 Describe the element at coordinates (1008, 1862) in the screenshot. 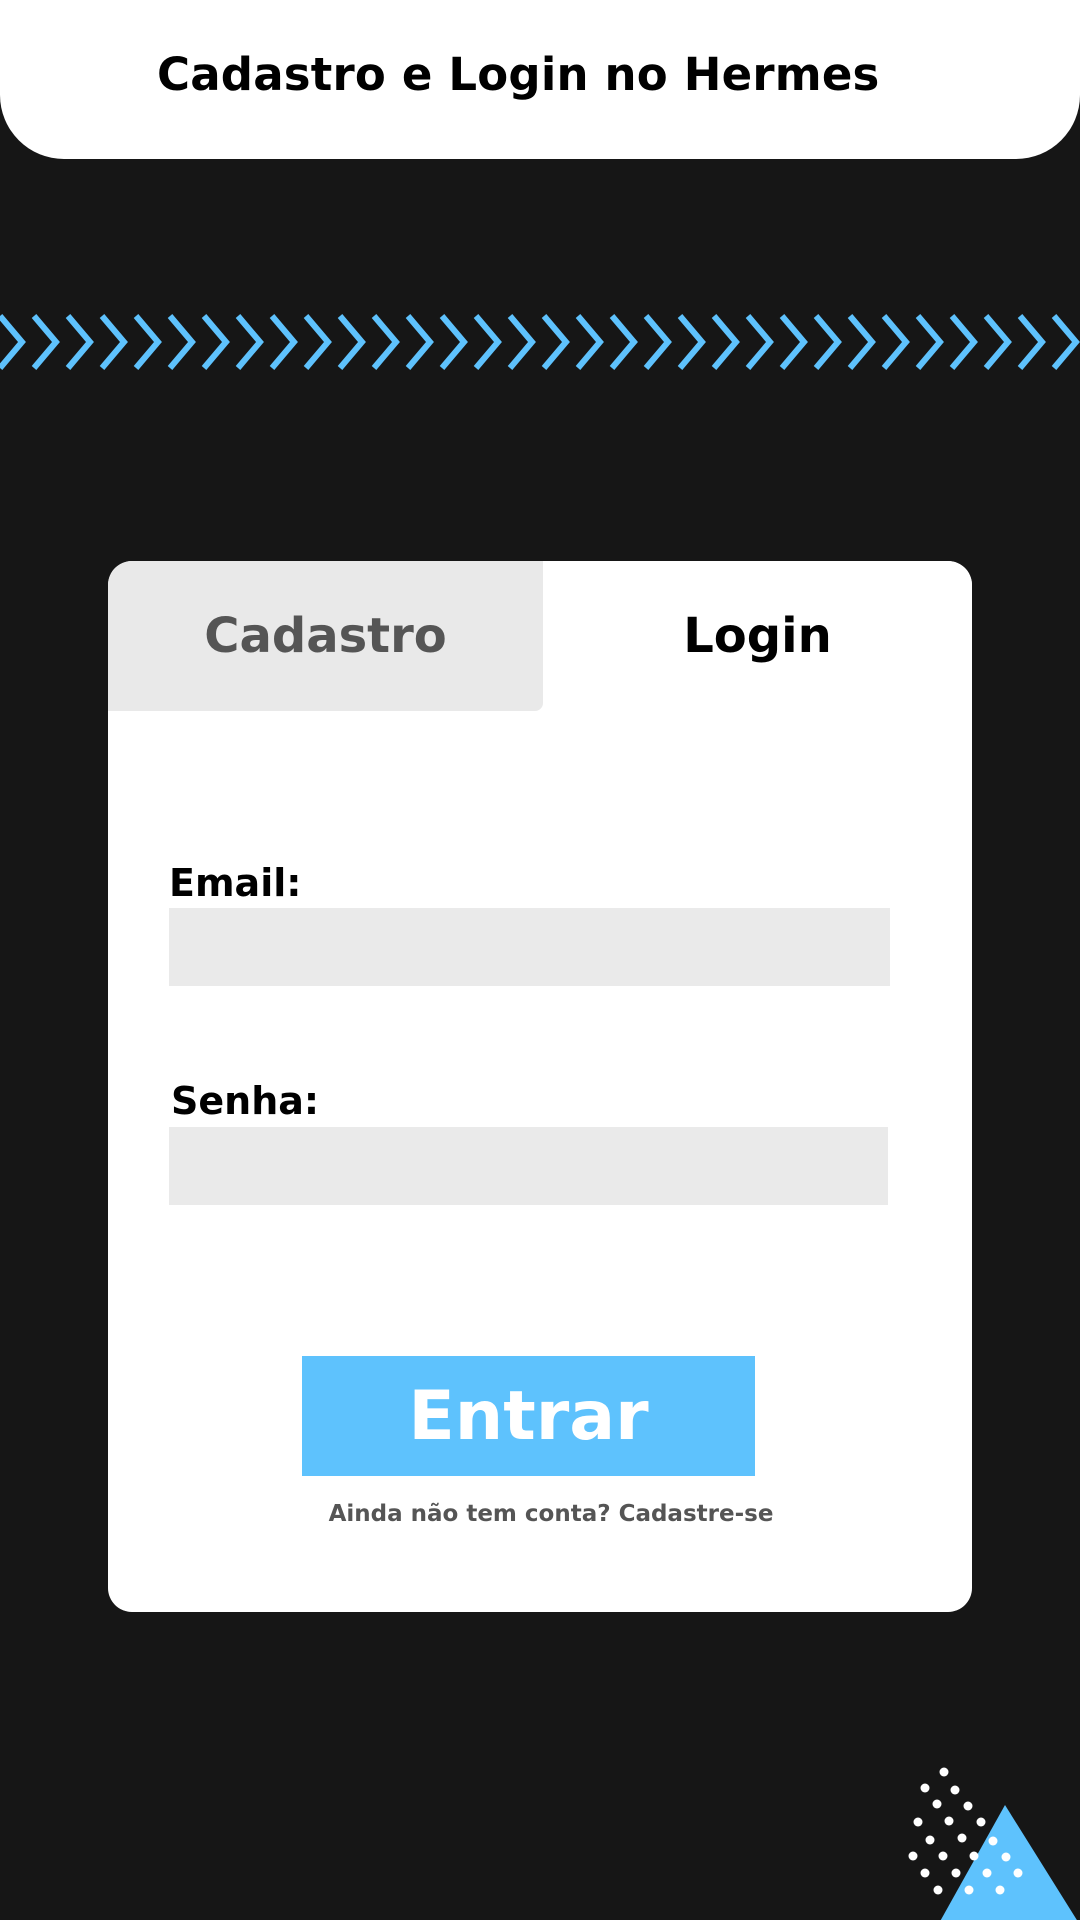

I see `triangle-shape` at that location.